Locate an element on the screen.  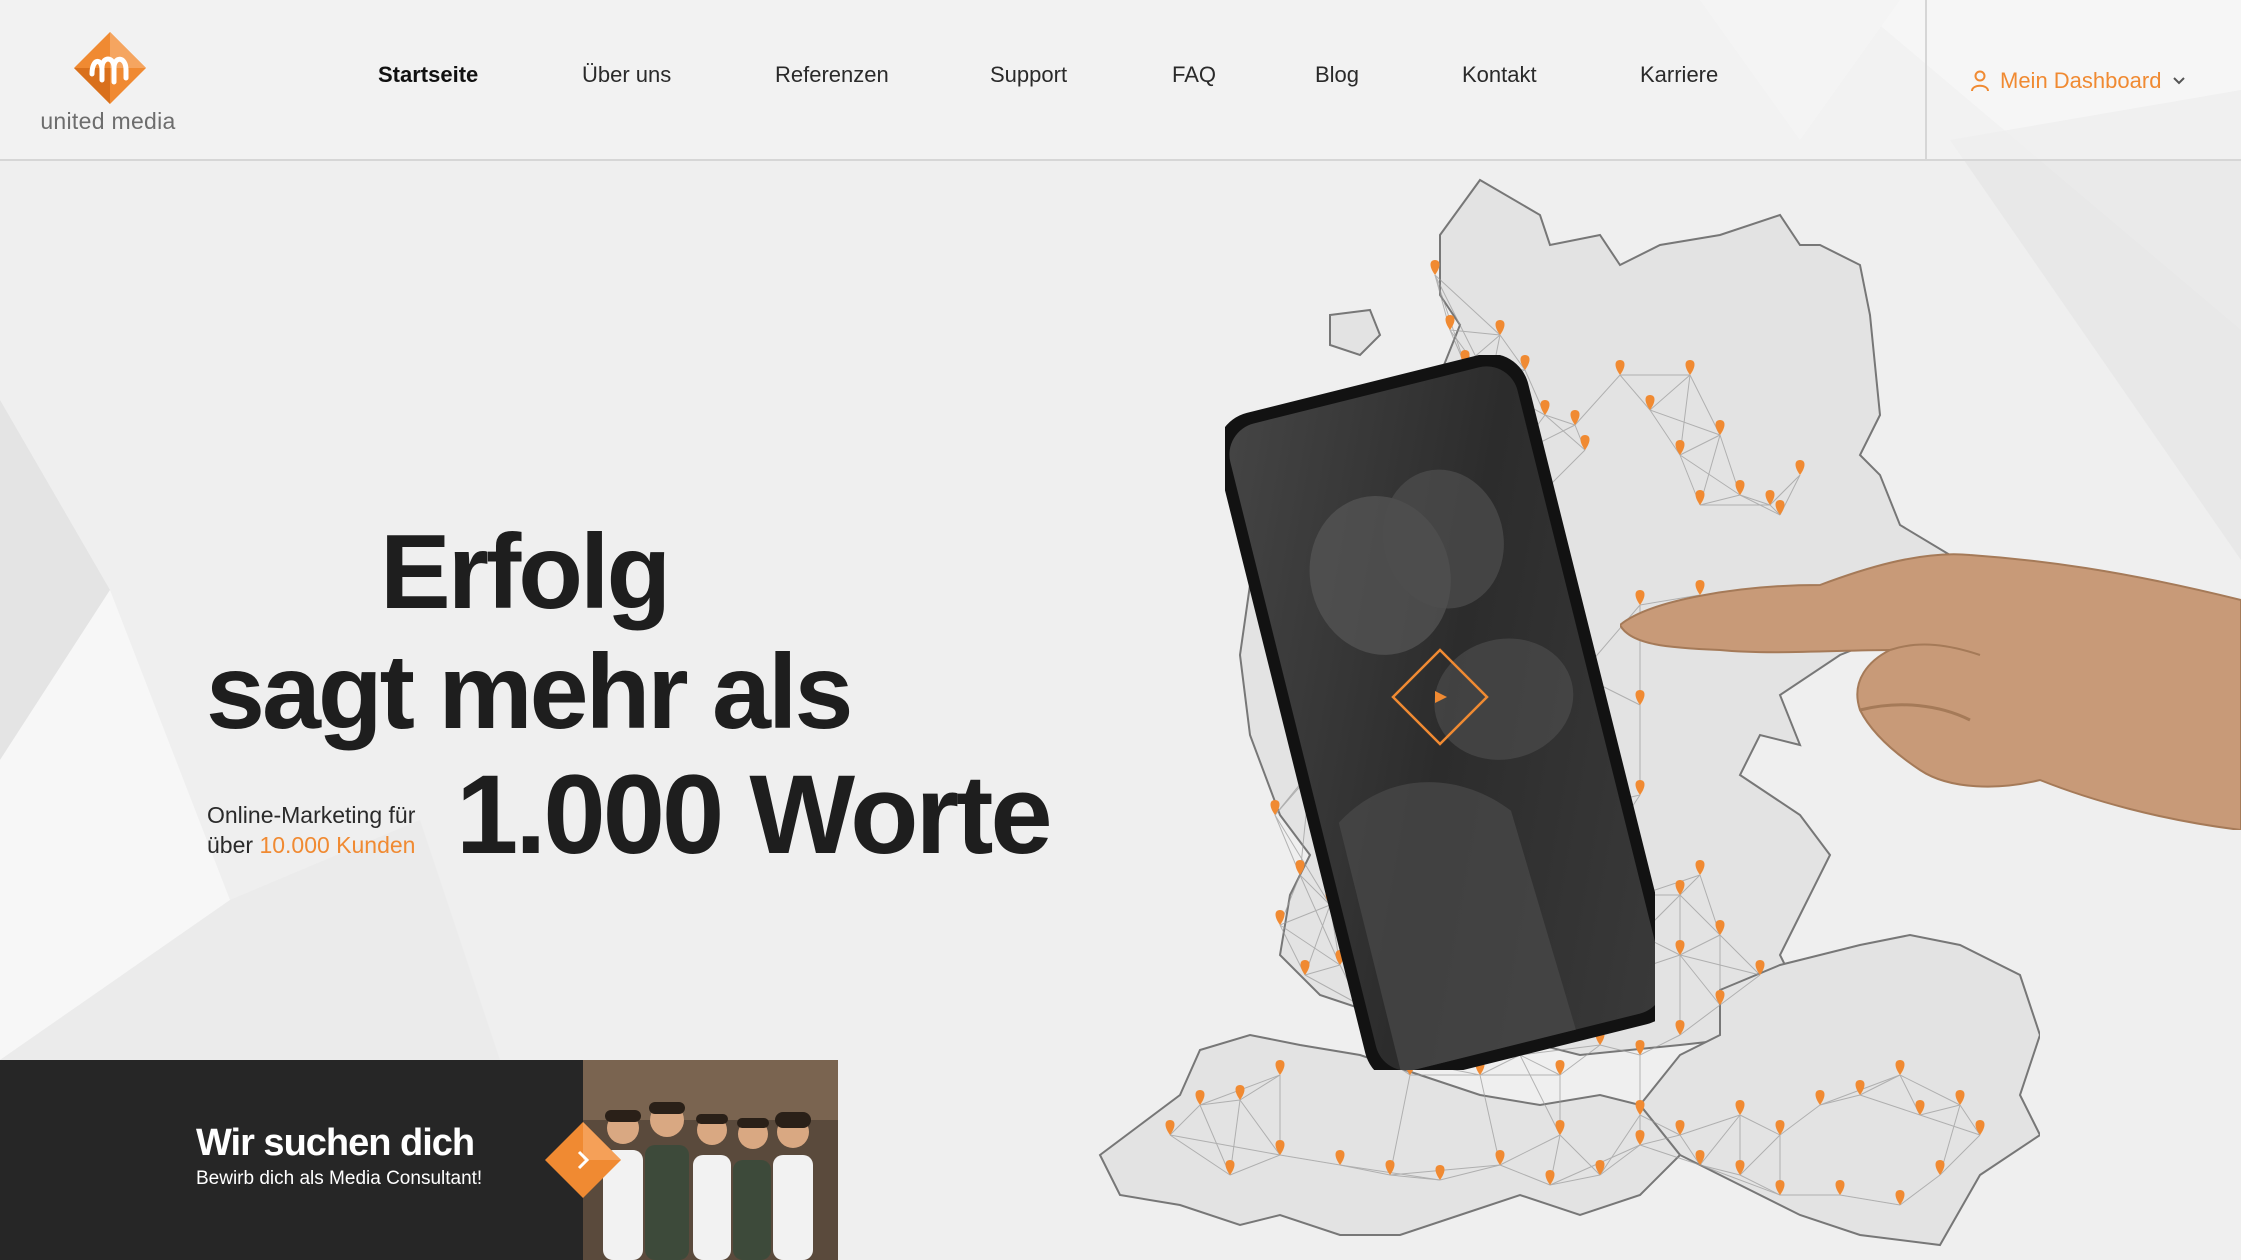
nav-faq: FAQ is located at coordinates (1194, 75).